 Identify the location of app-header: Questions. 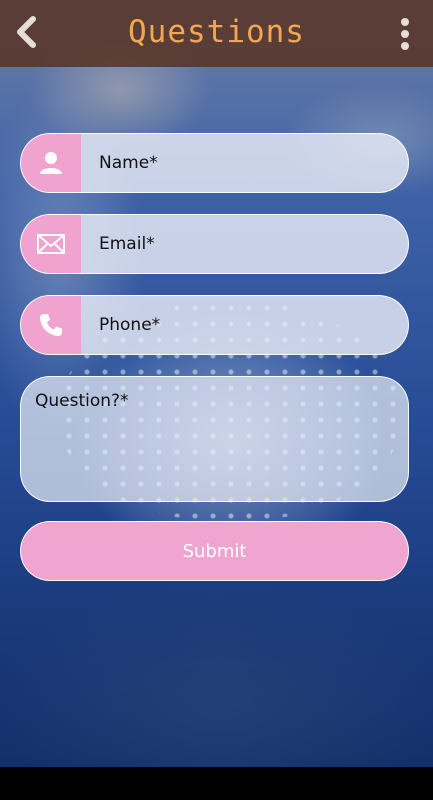
(216, 33).